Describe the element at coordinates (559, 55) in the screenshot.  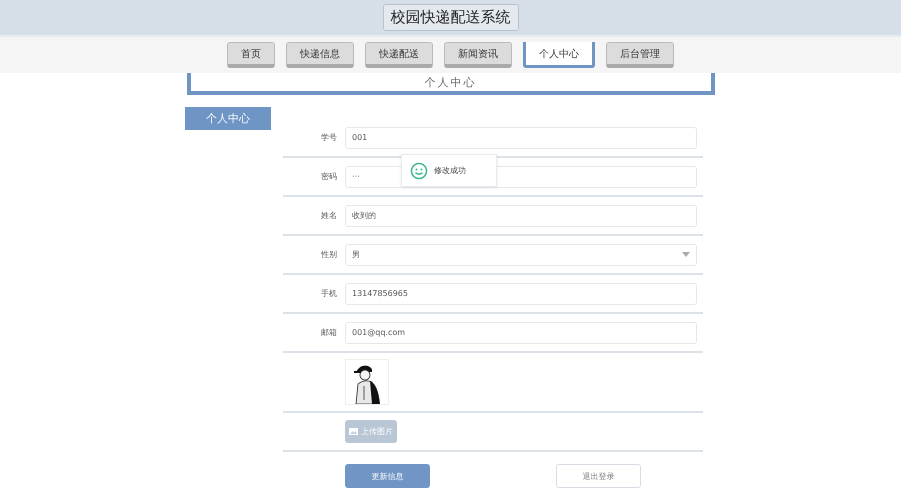
I see `nav-tab: 个人中心` at that location.